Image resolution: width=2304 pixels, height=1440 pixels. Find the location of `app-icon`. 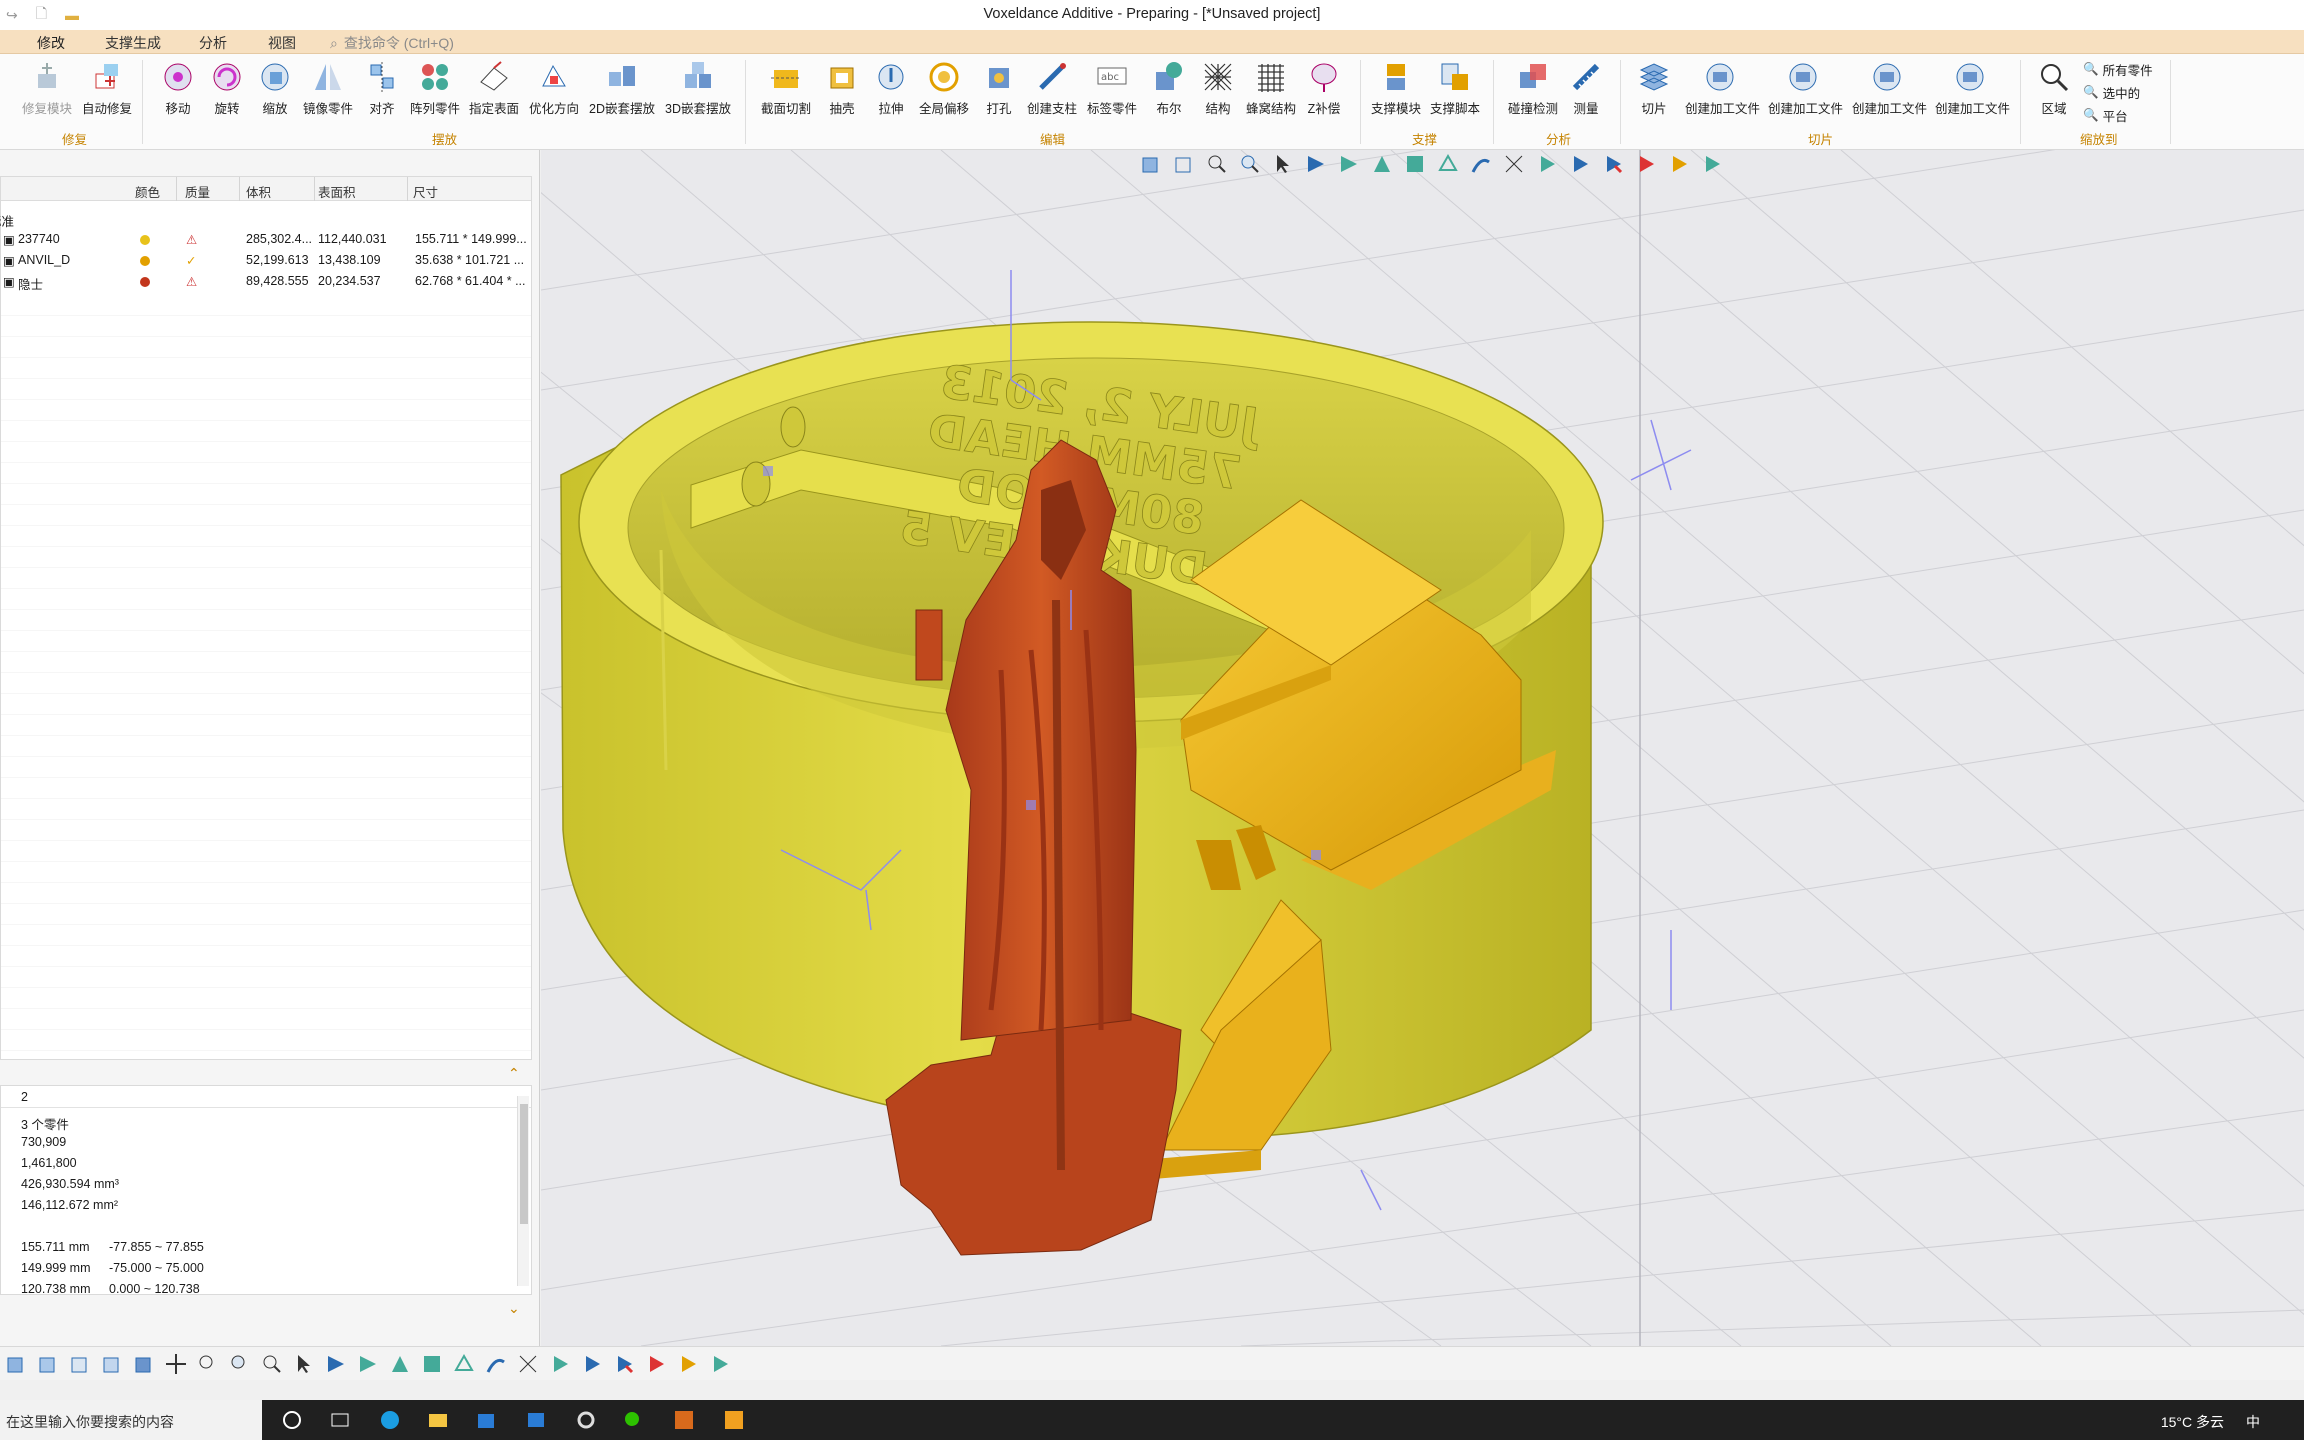

app-icon is located at coordinates (536, 1420).